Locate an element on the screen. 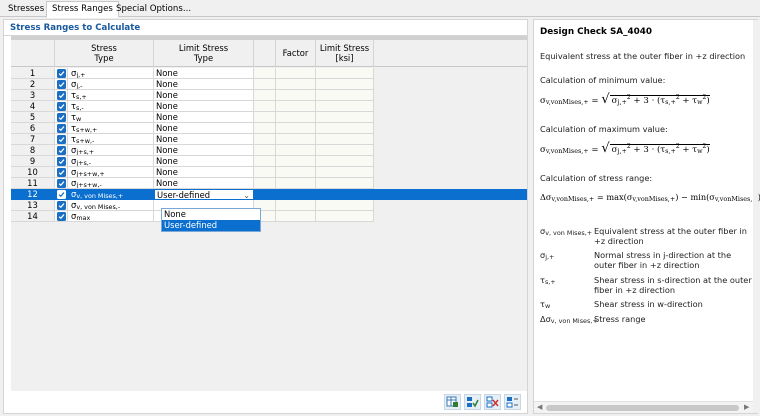  stress-type-cell: σj+s,- is located at coordinates (111, 161).